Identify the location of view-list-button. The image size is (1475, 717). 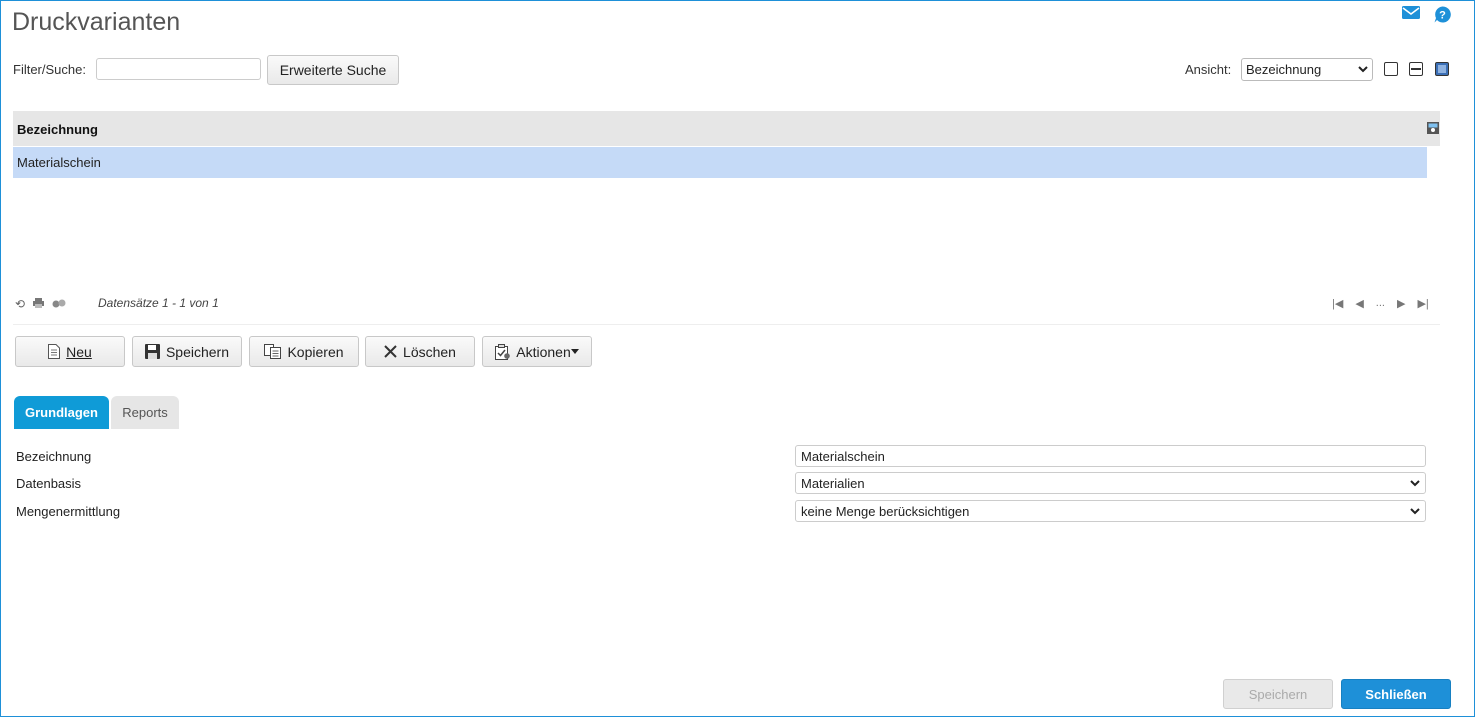
(1391, 69).